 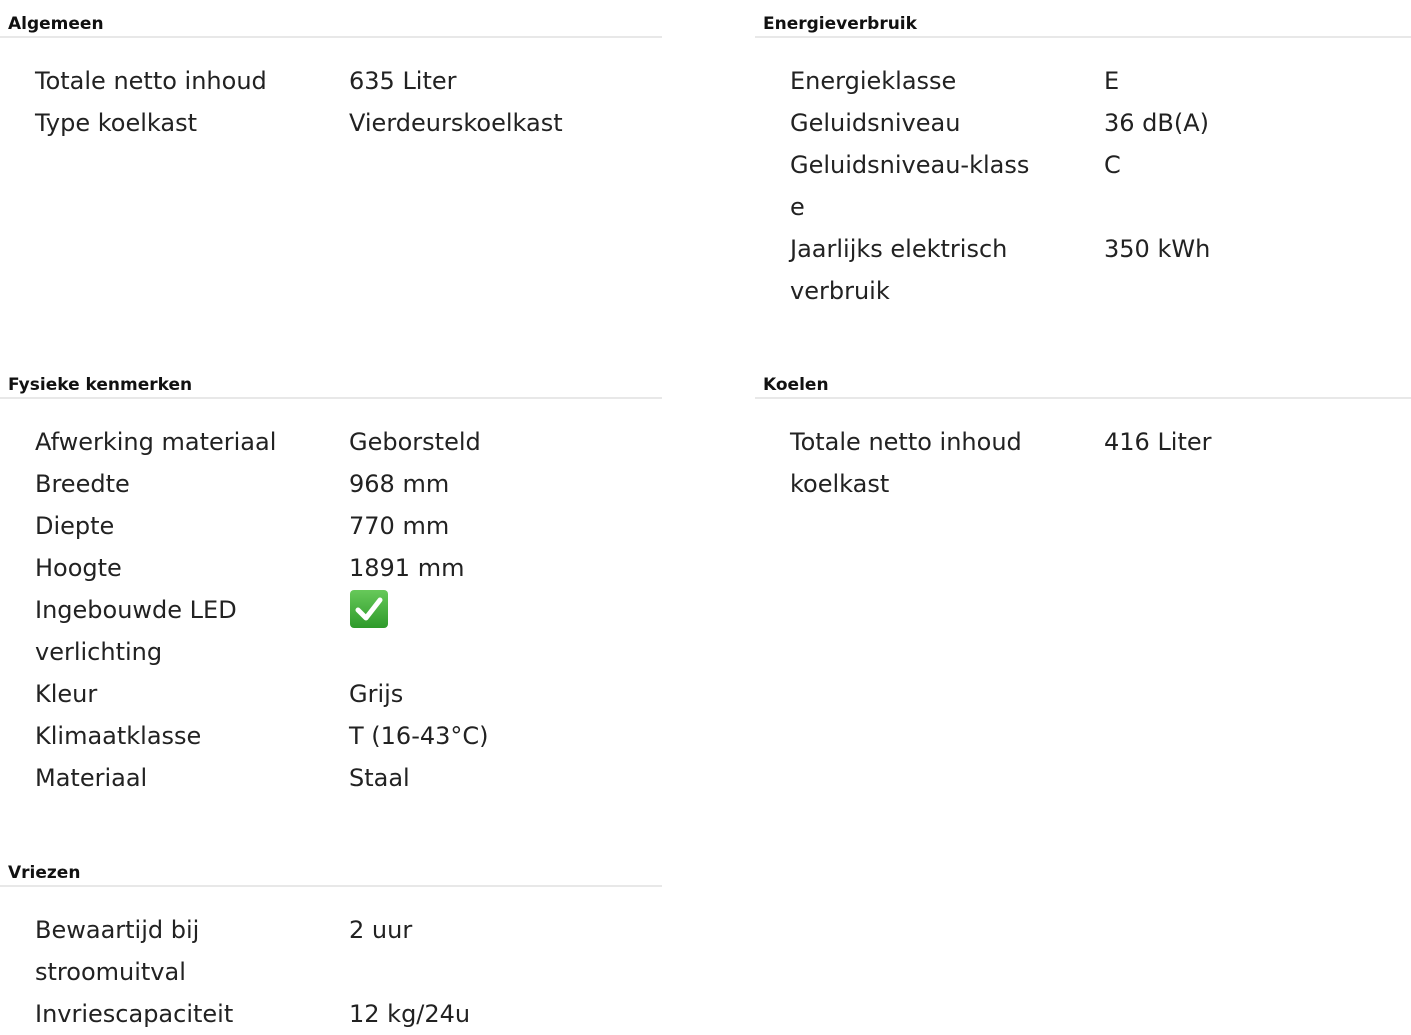 I want to click on spec-label: Klimaatklasse, so click(x=118, y=736).